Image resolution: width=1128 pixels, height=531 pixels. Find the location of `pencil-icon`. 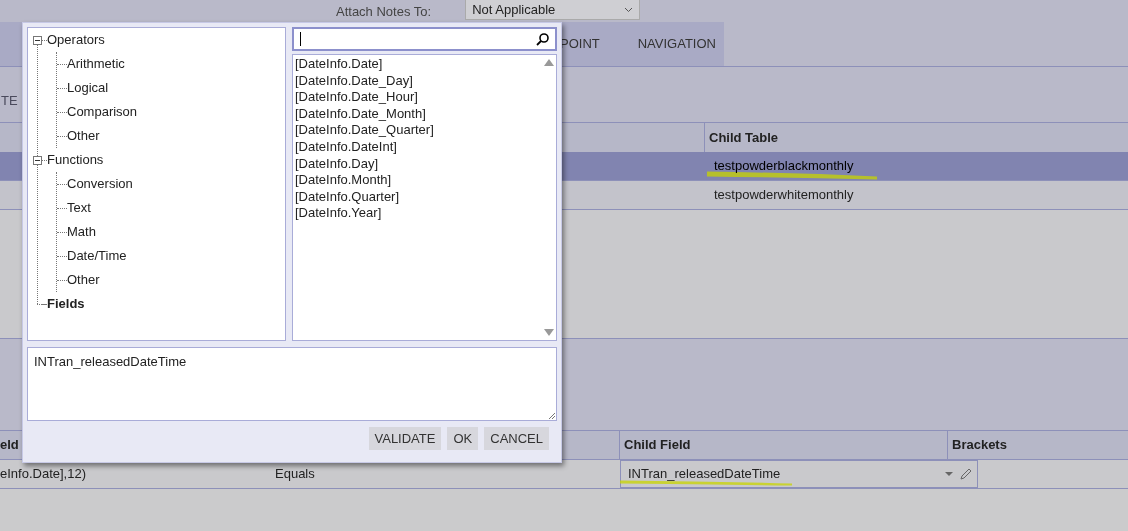

pencil-icon is located at coordinates (966, 474).